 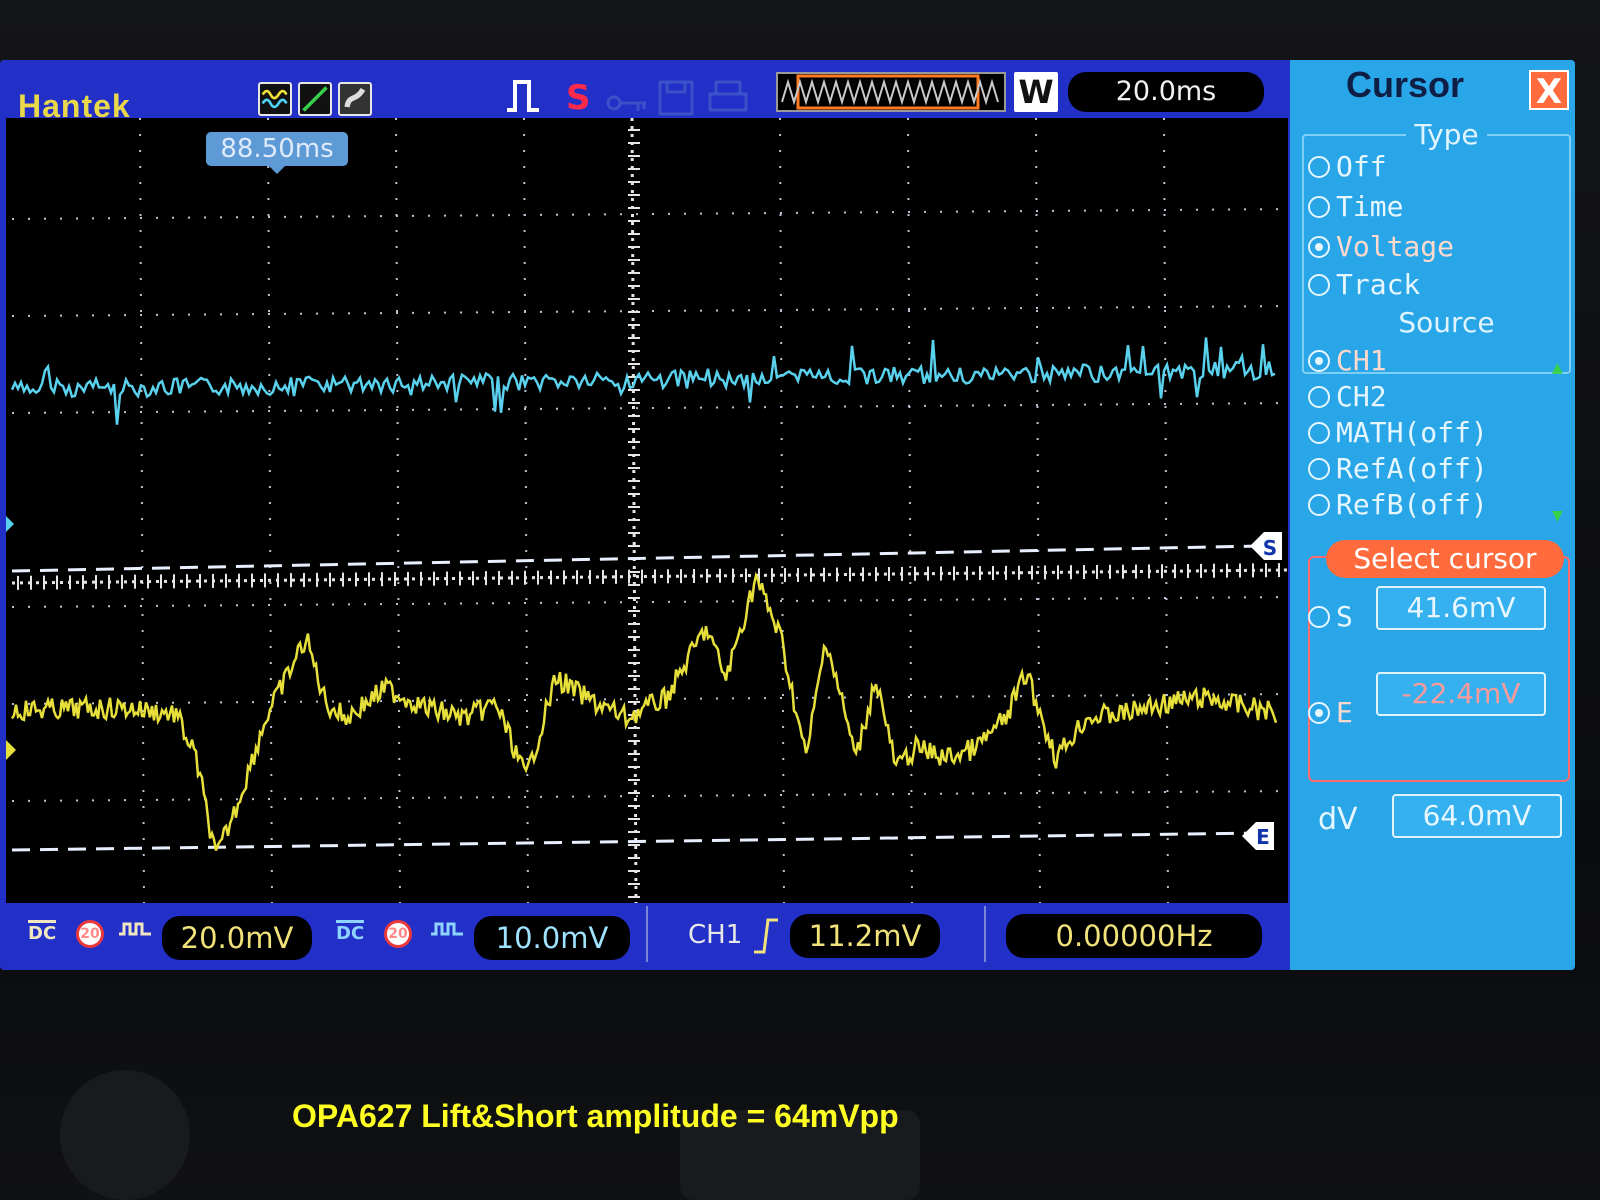 What do you see at coordinates (237, 938) in the screenshot?
I see `ch1-scale: 20.0mV` at bounding box center [237, 938].